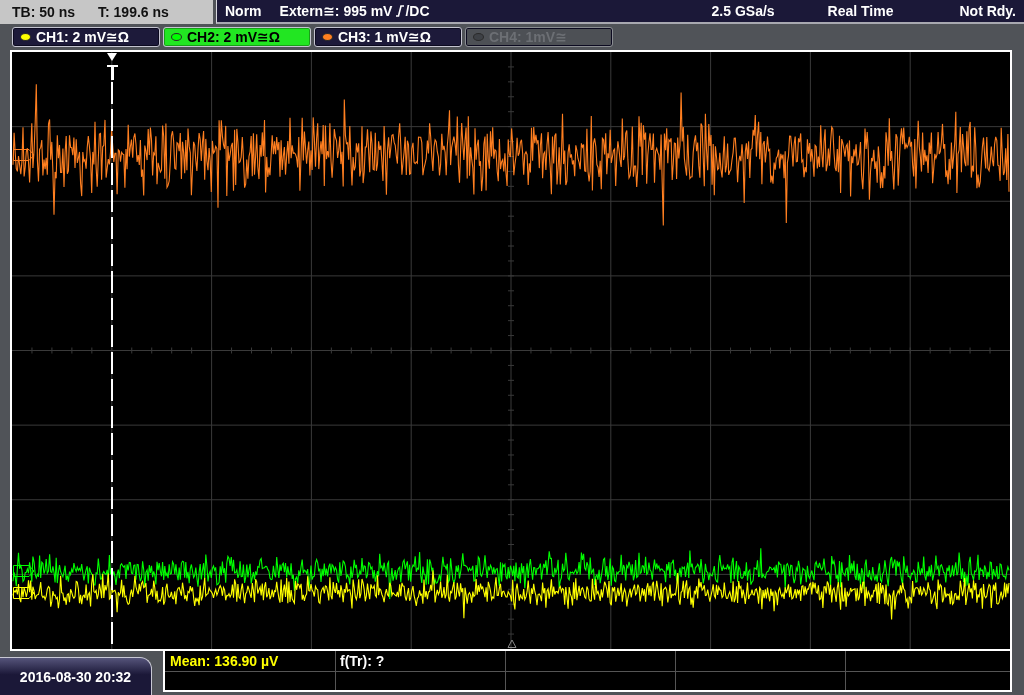 The image size is (1024, 695). I want to click on channel-tab: CH1: 2 mV≅Ω, so click(86, 37).